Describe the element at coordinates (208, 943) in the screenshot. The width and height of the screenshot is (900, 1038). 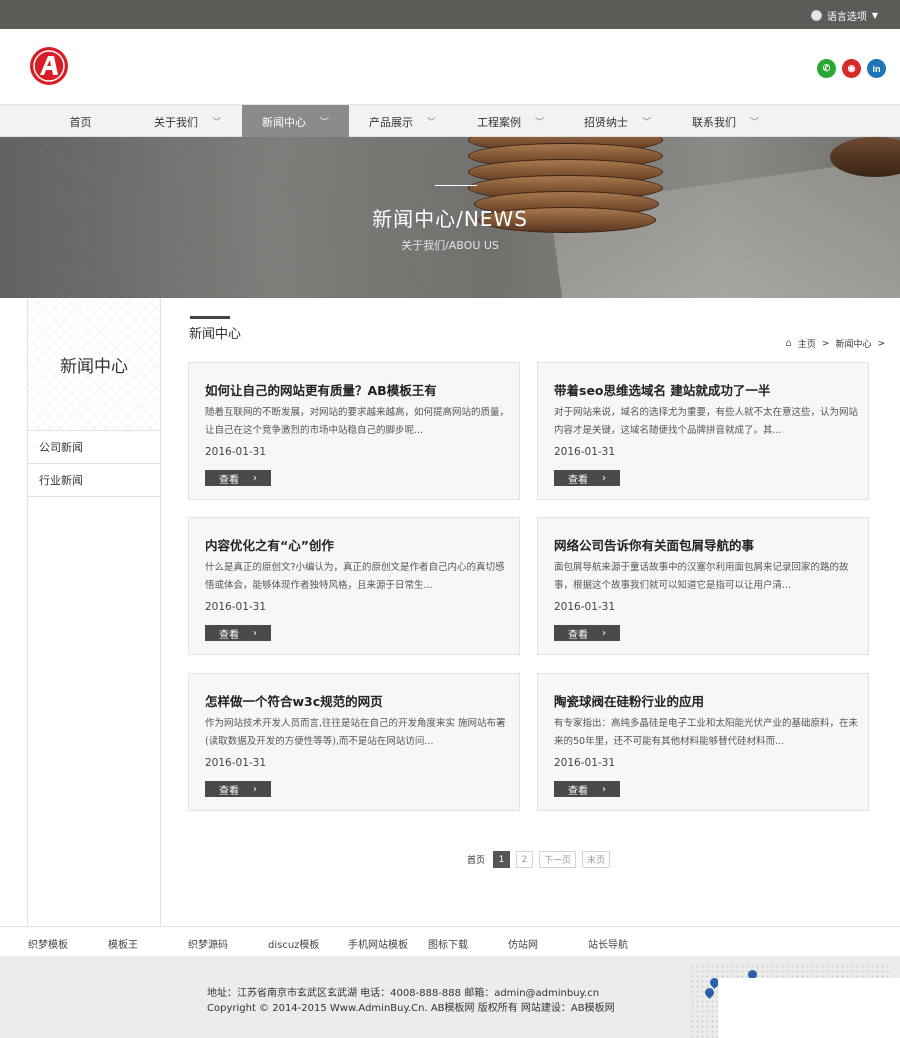
I see `footer-link: 织梦源码` at that location.